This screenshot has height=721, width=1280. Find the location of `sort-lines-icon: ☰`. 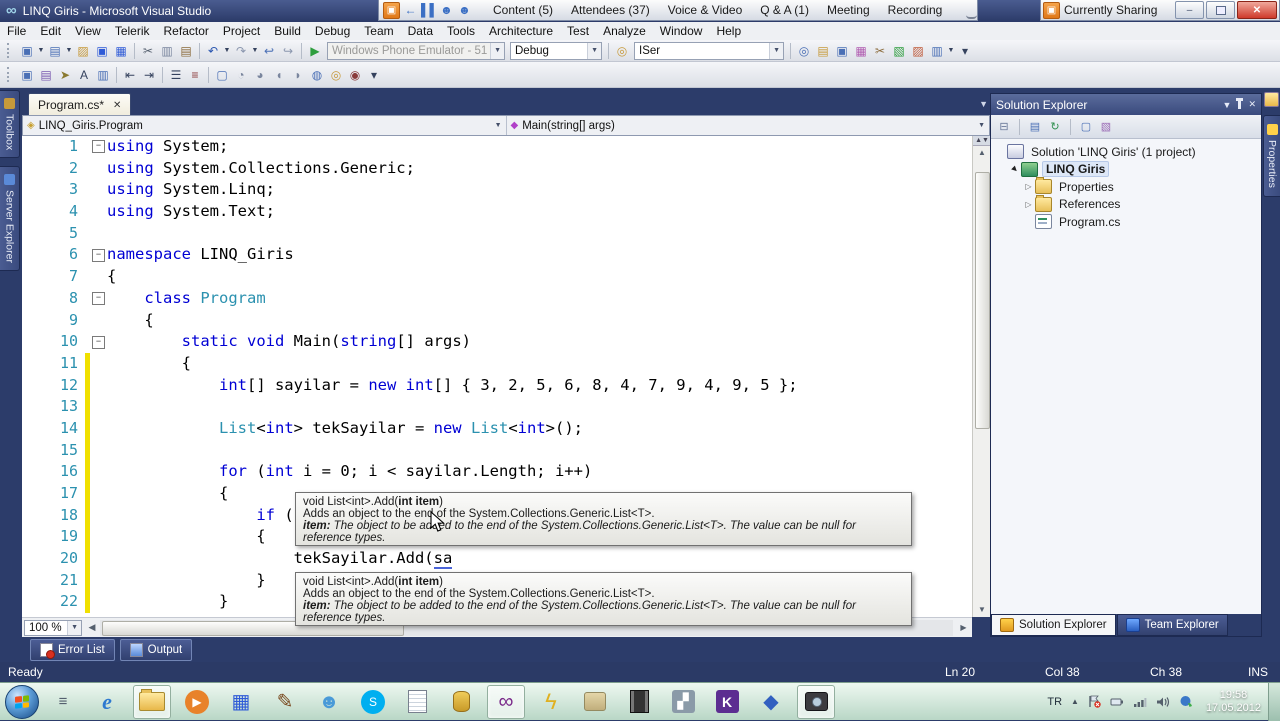

sort-lines-icon: ☰ is located at coordinates (176, 75).